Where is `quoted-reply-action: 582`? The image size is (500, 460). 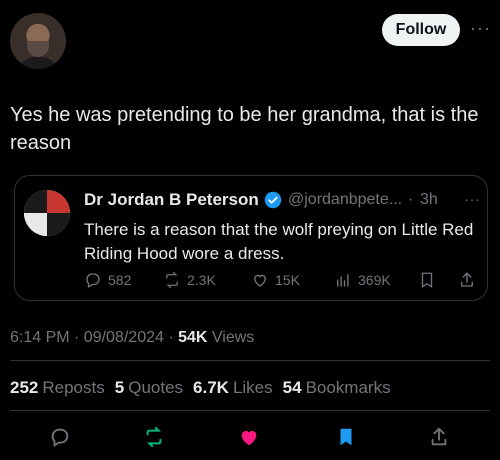 quoted-reply-action: 582 is located at coordinates (107, 280).